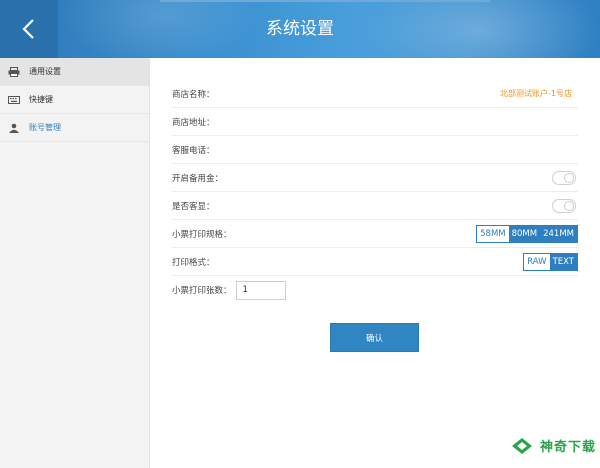 The image size is (600, 468). What do you see at coordinates (568, 447) in the screenshot?
I see `watermark-text: 神奇下载` at bounding box center [568, 447].